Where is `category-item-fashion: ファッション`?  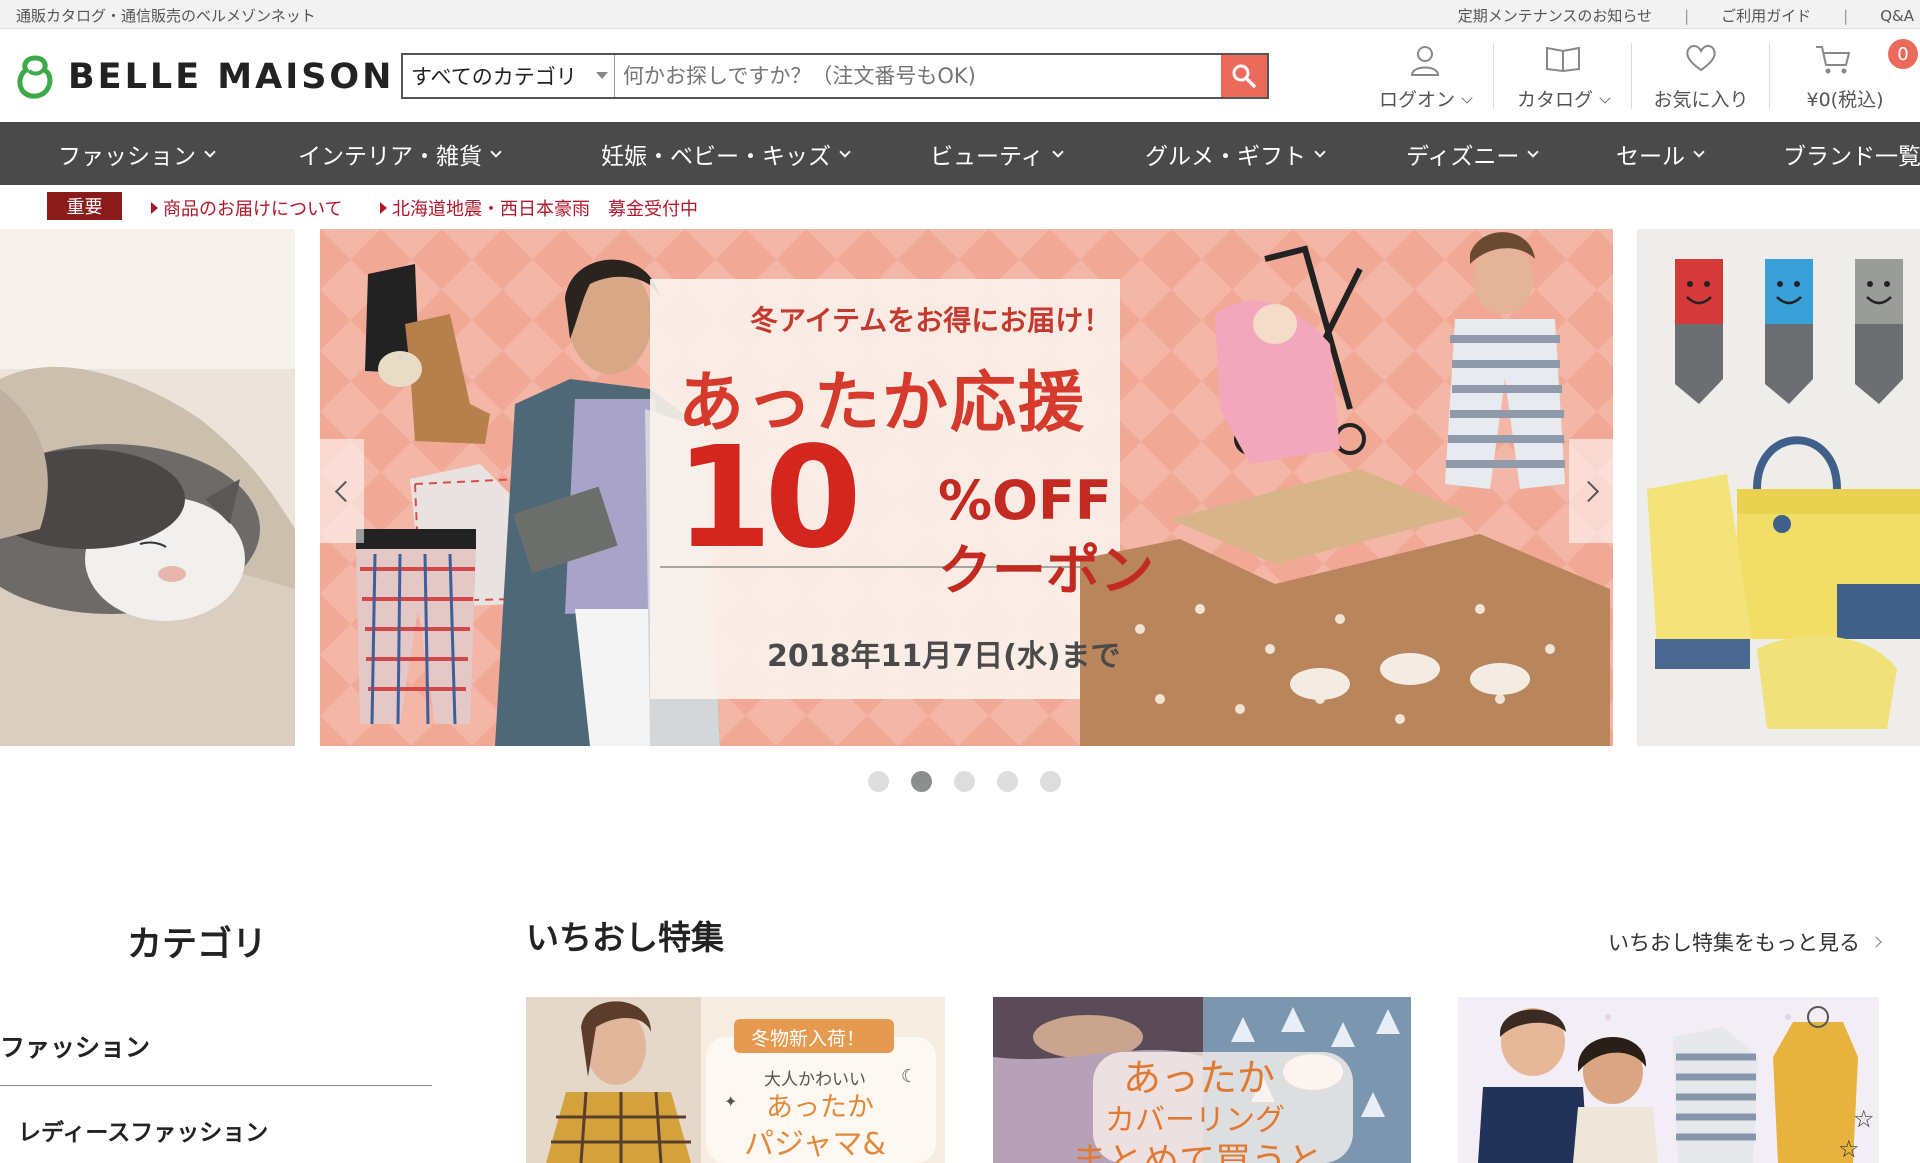
category-item-fashion: ファッション is located at coordinates (75, 1046).